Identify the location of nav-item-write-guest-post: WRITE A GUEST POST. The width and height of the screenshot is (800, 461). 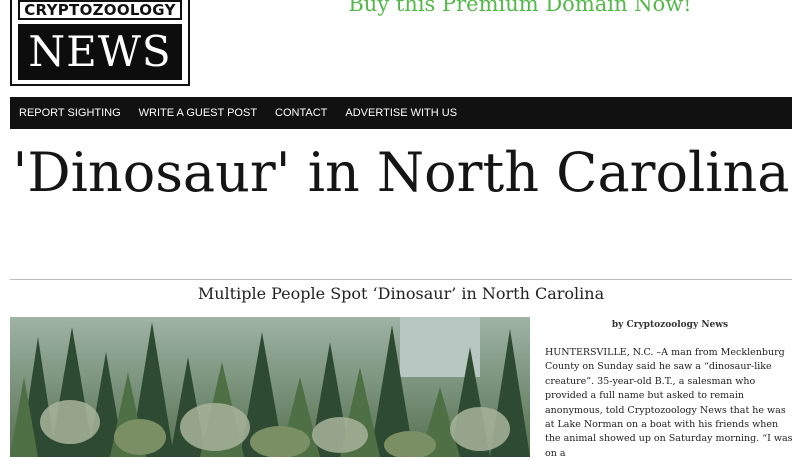
(198, 113).